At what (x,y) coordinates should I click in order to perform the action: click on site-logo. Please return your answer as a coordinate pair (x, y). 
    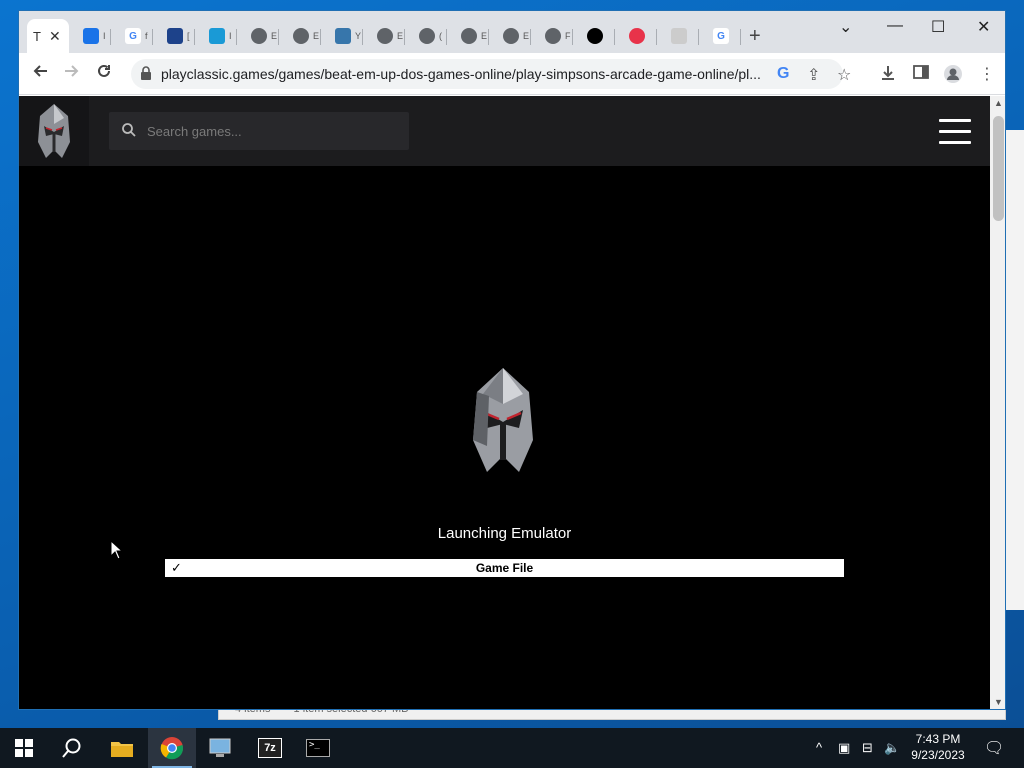
    Looking at the image, I should click on (54, 131).